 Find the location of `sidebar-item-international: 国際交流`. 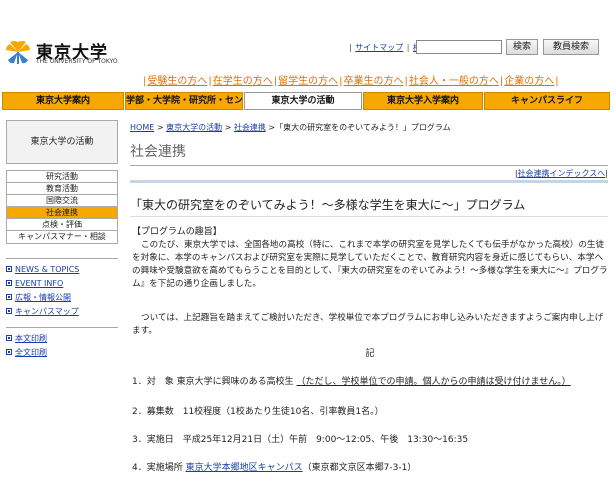

sidebar-item-international: 国際交流 is located at coordinates (62, 201).